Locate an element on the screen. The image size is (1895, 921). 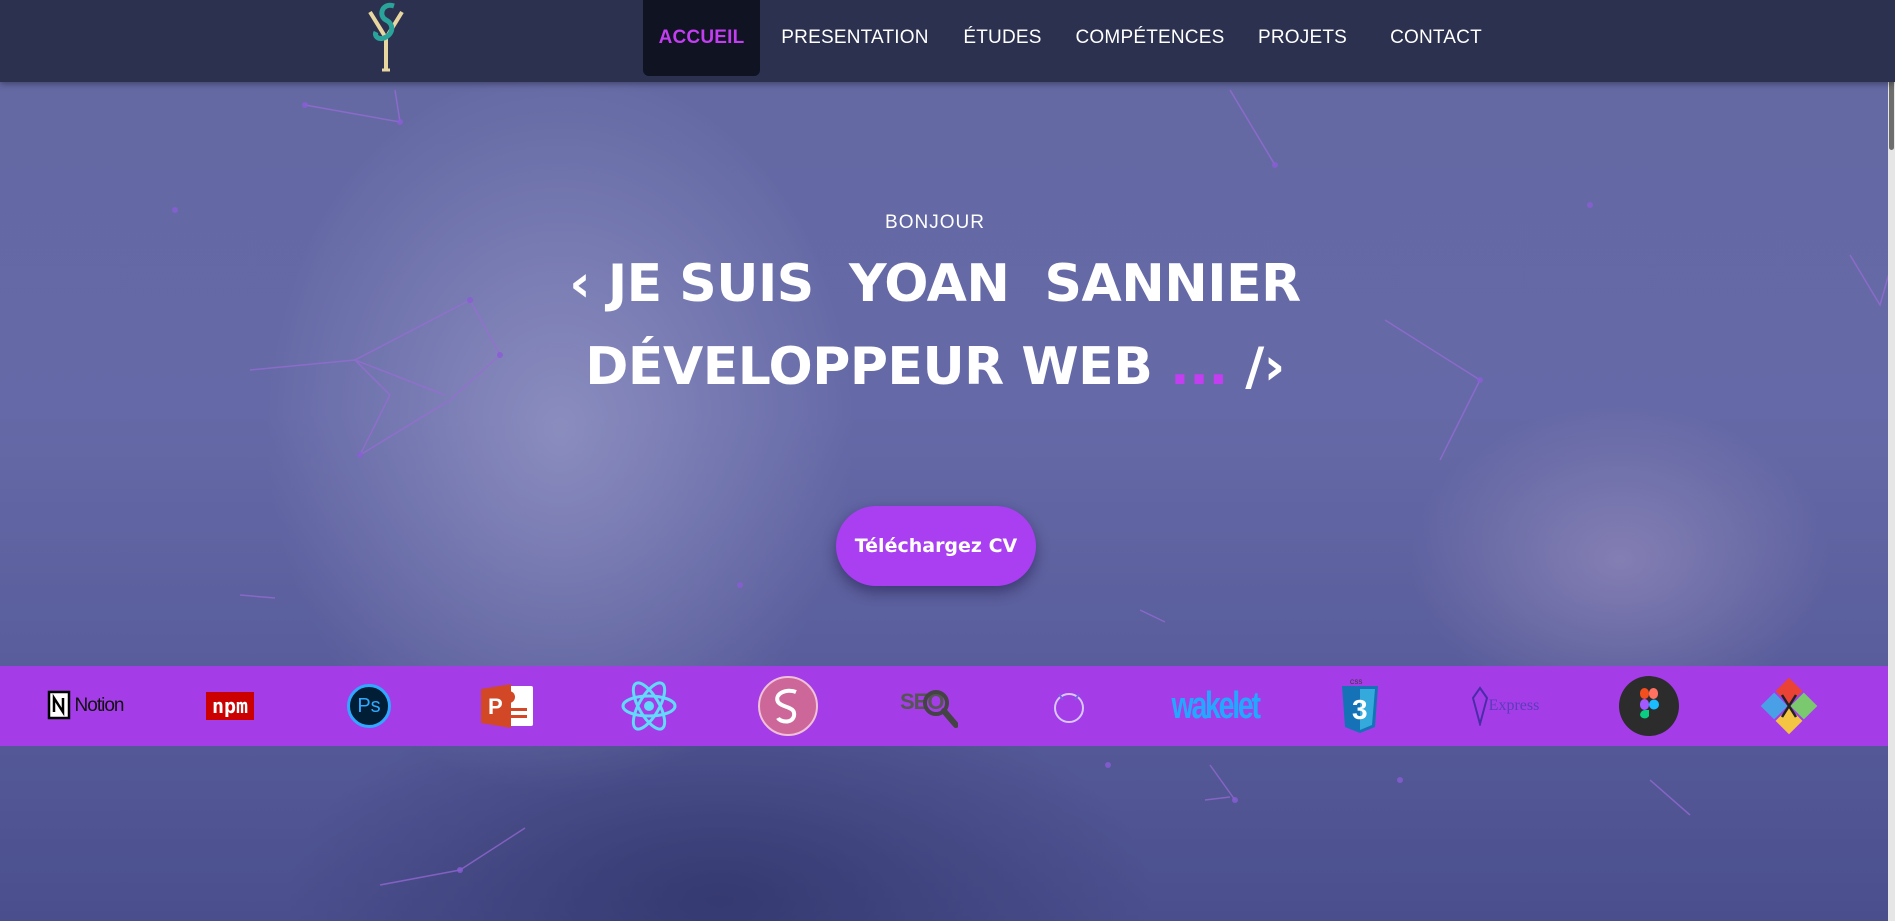
hero-headline-line1: ‹ JE SUIS YOAN SANNIER is located at coordinates (935, 284).